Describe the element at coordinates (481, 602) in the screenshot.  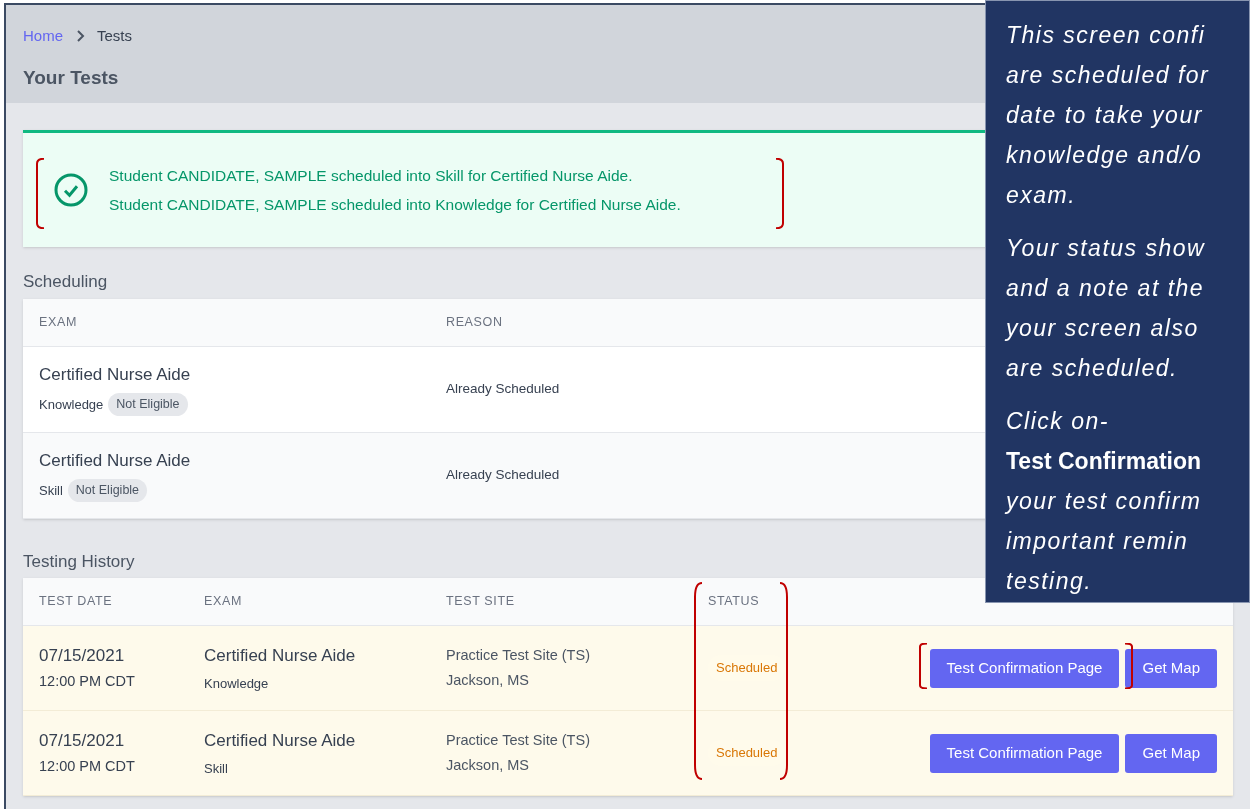
I see `column-header: TEST SITE` at that location.